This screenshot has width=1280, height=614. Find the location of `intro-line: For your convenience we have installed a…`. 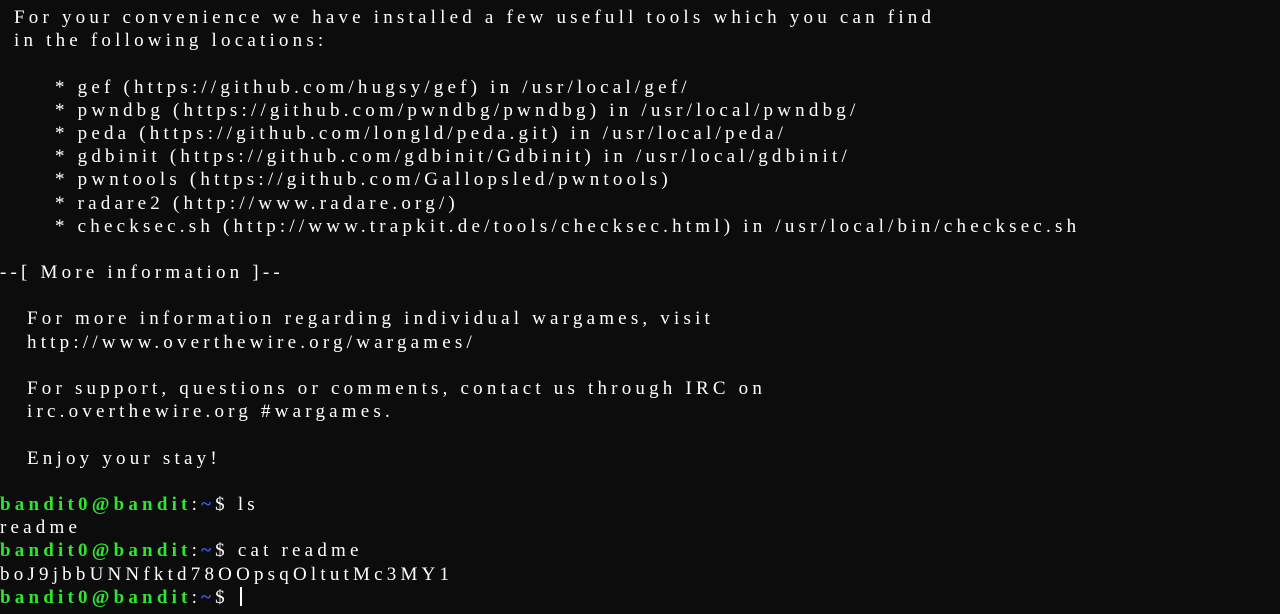

intro-line: For your convenience we have installed a… is located at coordinates (475, 17).